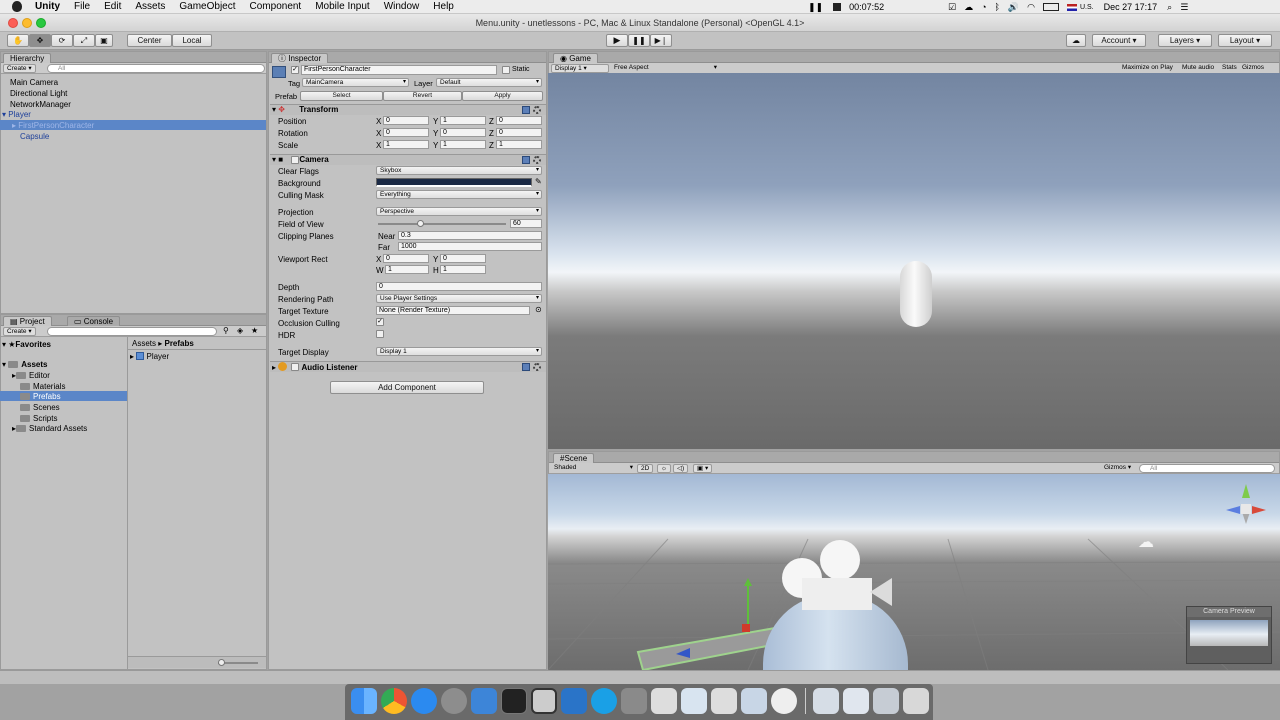  What do you see at coordinates (574, 458) in the screenshot?
I see `tab-scene: #Scene` at bounding box center [574, 458].